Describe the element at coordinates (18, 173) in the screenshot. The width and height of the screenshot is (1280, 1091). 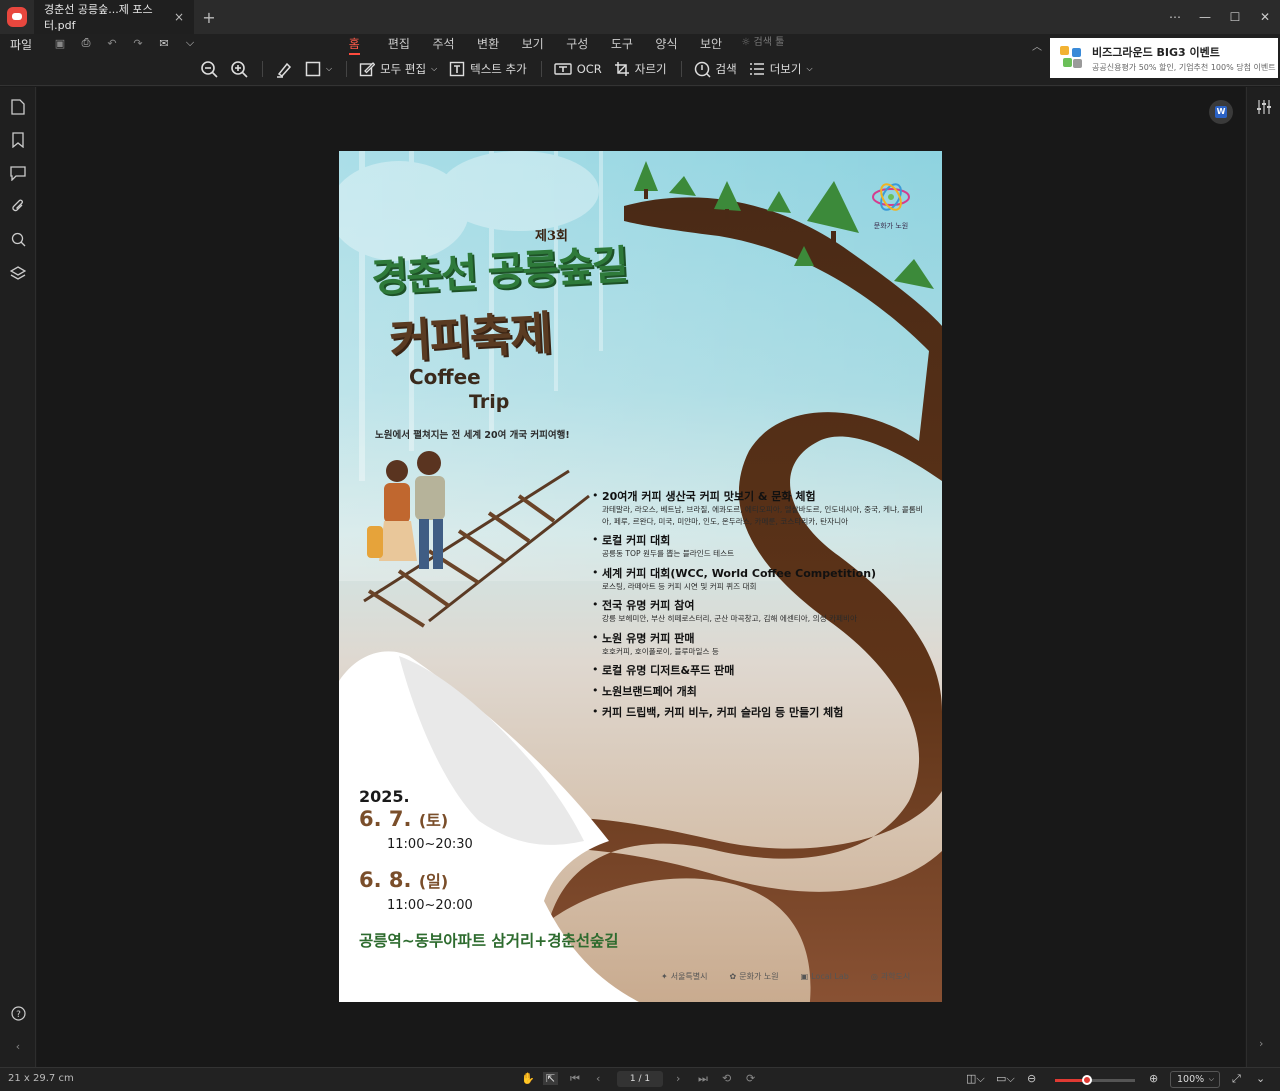
I see `comment-icon` at that location.